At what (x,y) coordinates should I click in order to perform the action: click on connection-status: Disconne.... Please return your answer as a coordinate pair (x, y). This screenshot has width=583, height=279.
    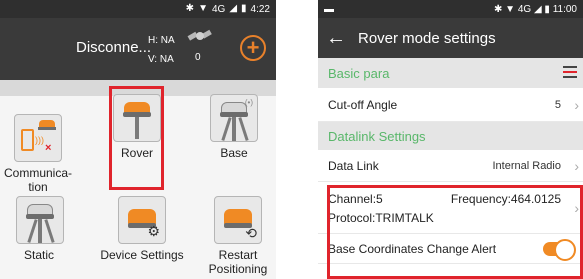
    Looking at the image, I should click on (113, 47).